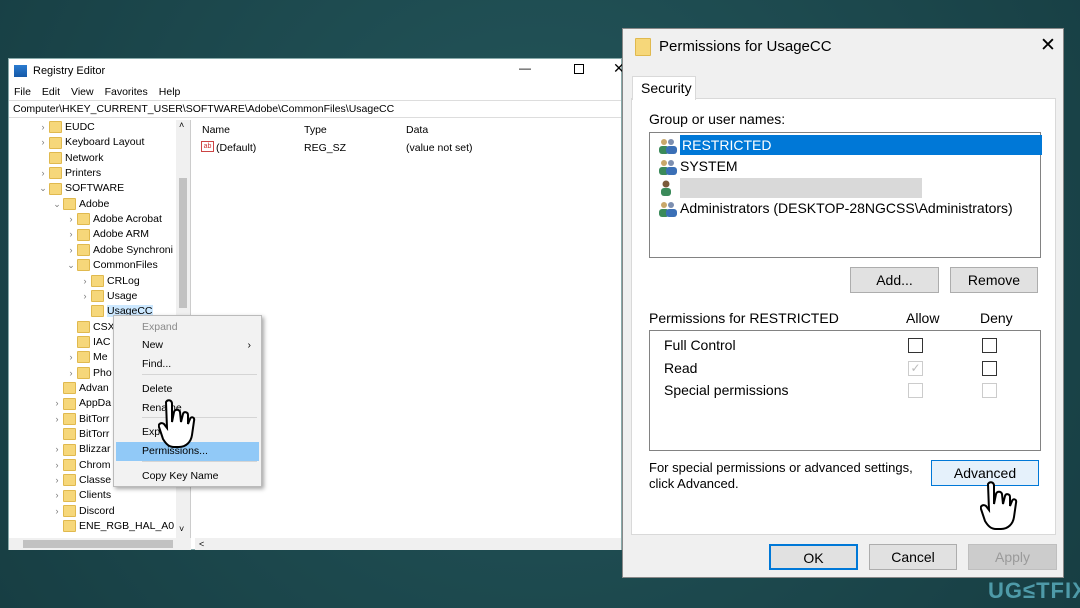  Describe the element at coordinates (88, 342) in the screenshot. I see `tree-item: IAC` at that location.